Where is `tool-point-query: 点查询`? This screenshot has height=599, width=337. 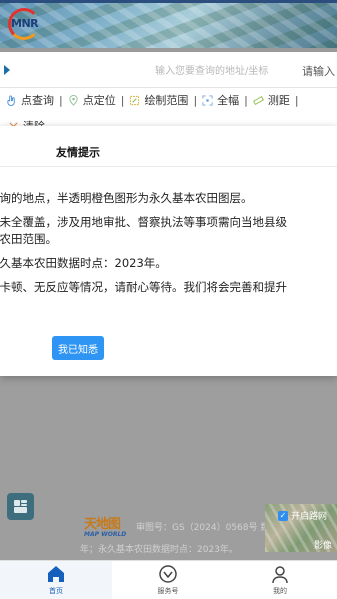 tool-point-query: 点查询 is located at coordinates (30, 100).